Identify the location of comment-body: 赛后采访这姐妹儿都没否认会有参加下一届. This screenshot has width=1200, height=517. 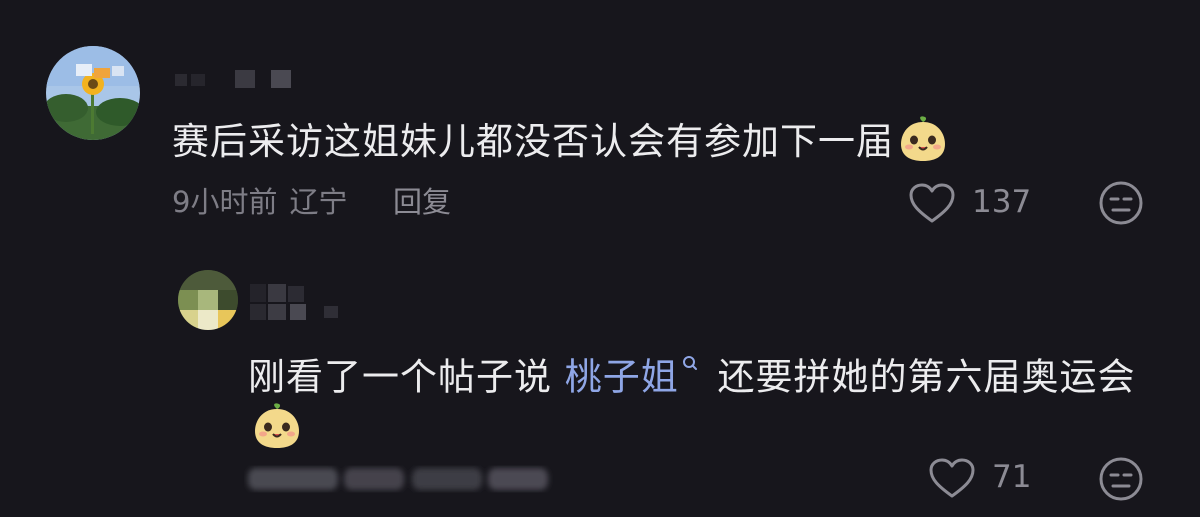
(533, 141).